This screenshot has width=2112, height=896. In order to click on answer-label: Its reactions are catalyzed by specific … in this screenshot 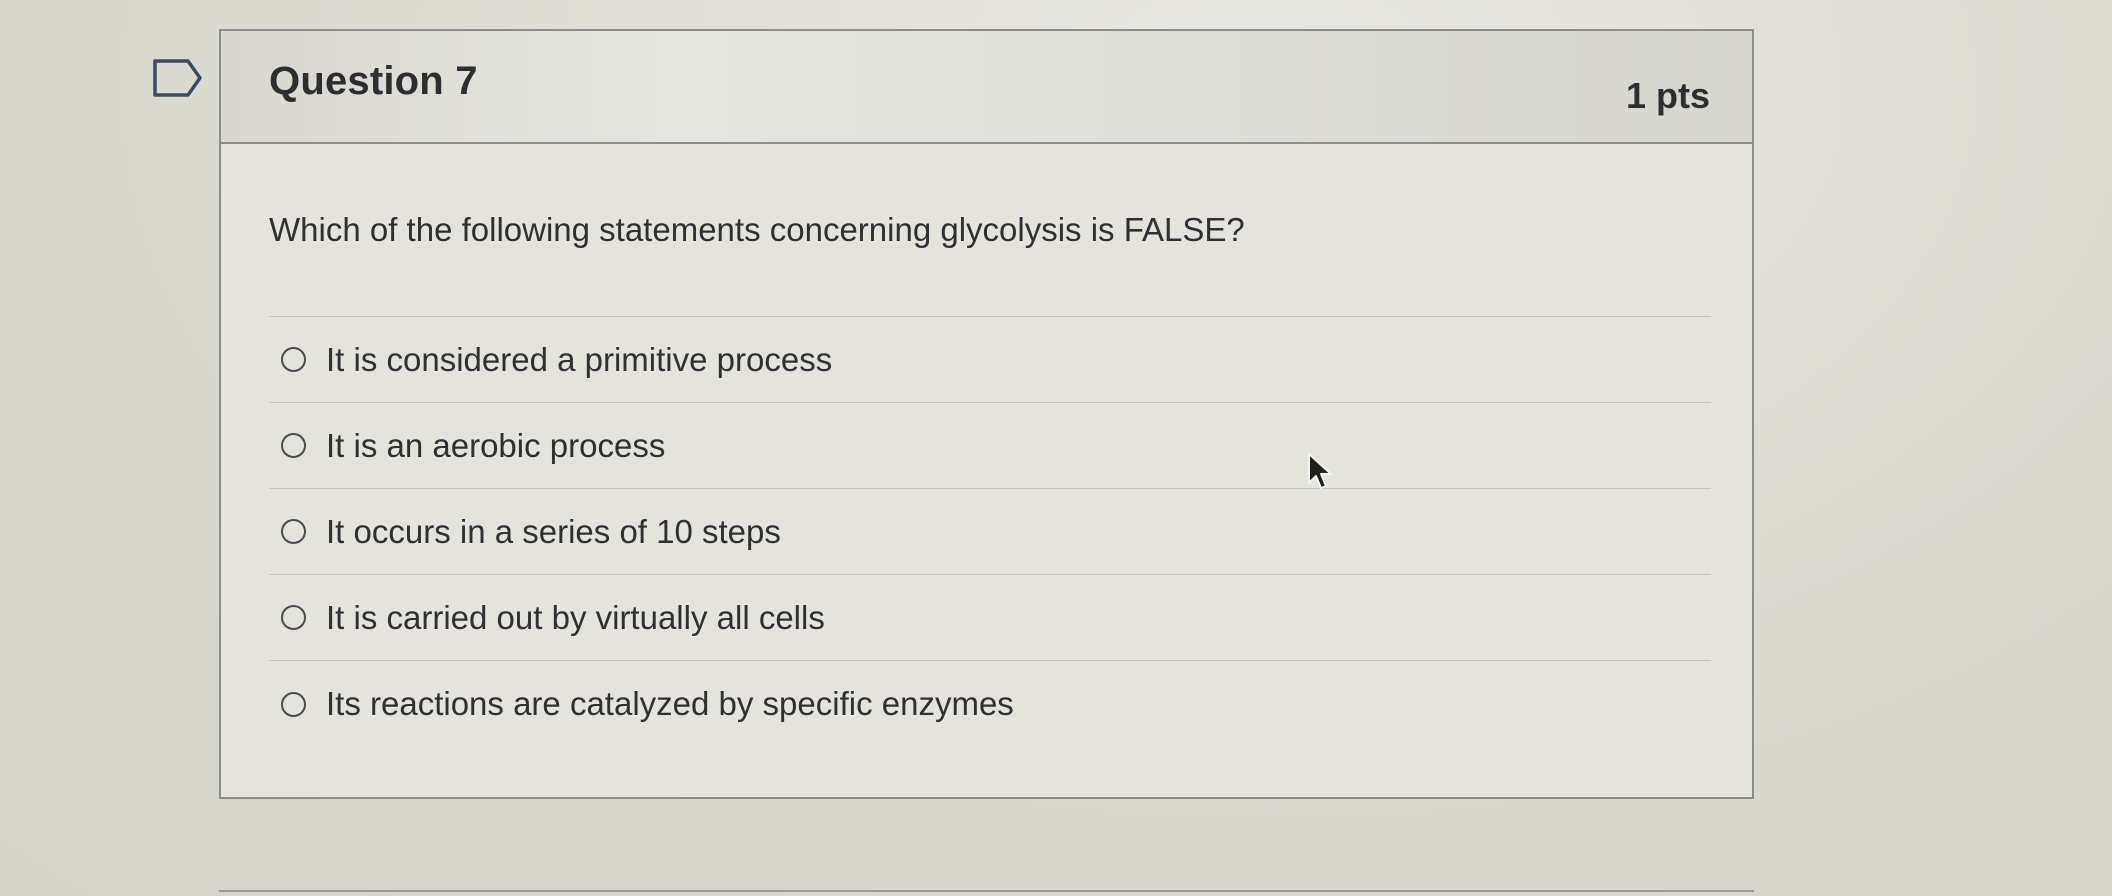, I will do `click(670, 704)`.